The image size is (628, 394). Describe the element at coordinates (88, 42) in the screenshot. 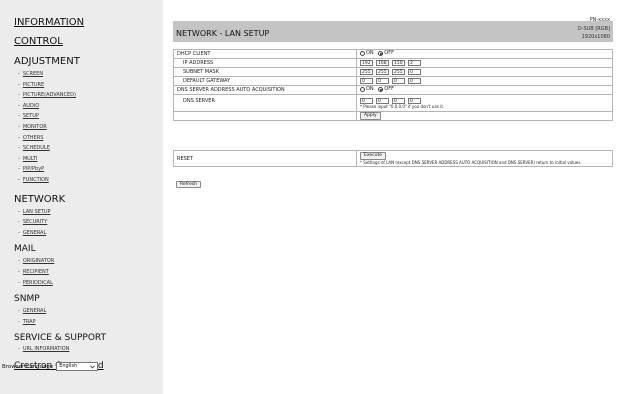

I see `nav-control: CONTROL` at that location.